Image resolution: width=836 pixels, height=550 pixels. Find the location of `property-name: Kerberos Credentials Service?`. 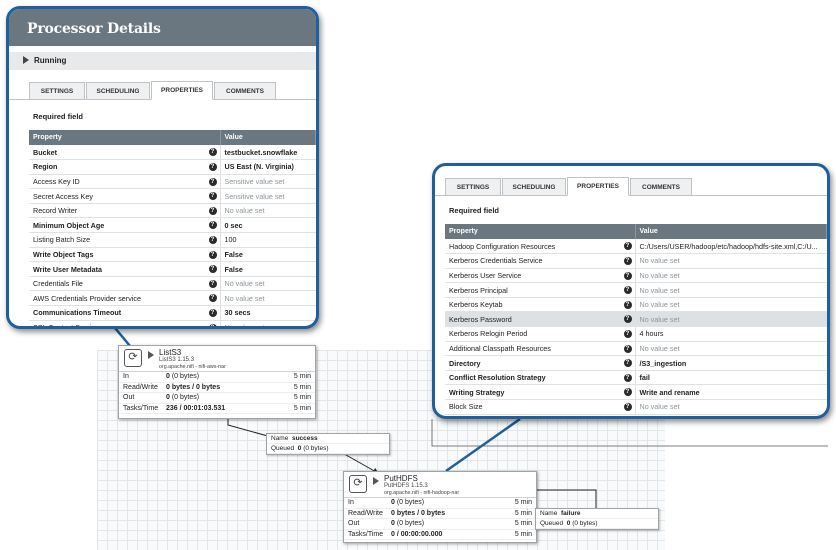

property-name: Kerberos Credentials Service? is located at coordinates (540, 261).